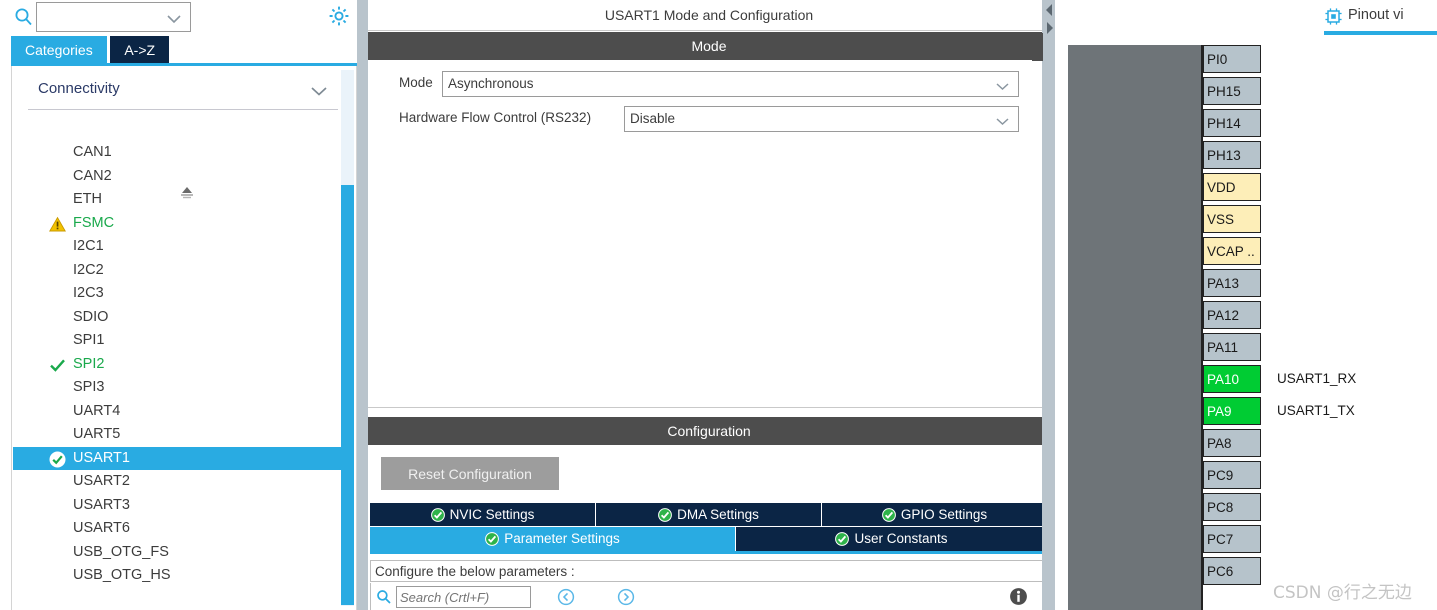 This screenshot has height=610, width=1437. I want to click on parameter-search-row, so click(709, 596).